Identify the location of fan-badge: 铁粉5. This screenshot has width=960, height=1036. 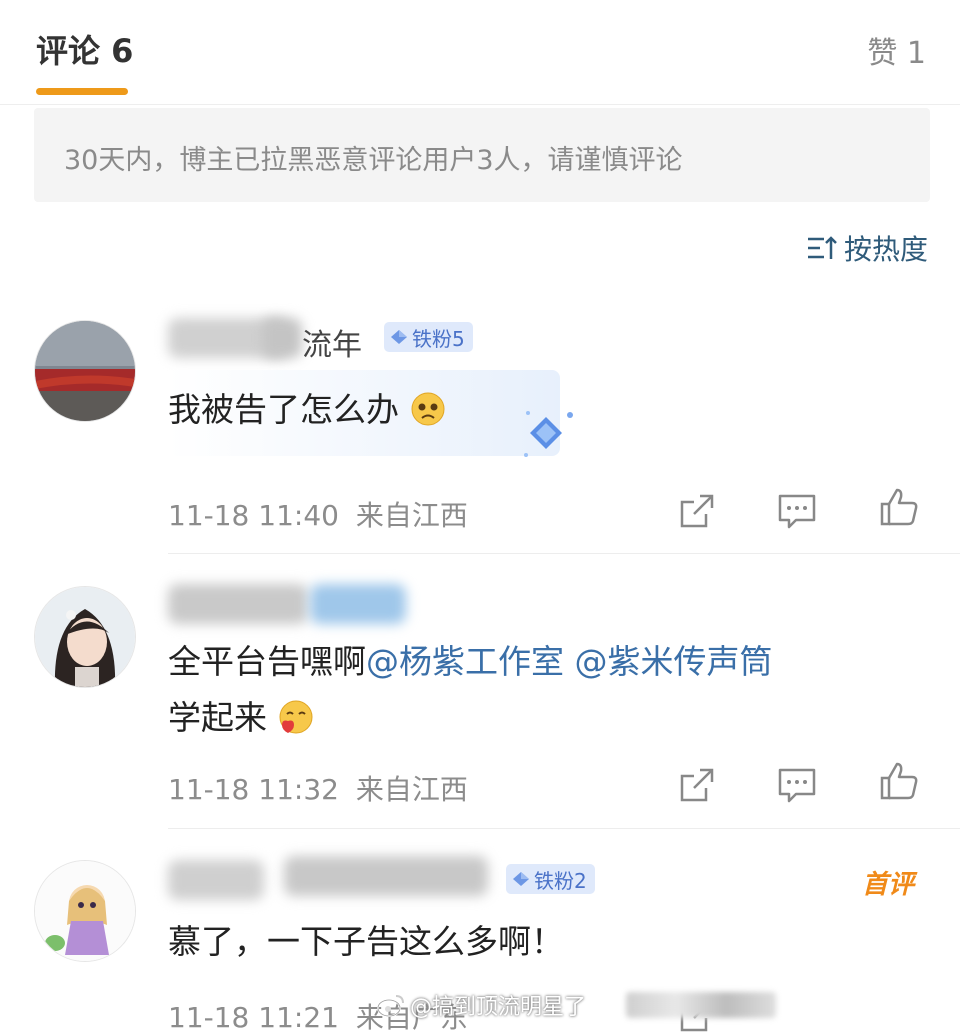
(428, 337).